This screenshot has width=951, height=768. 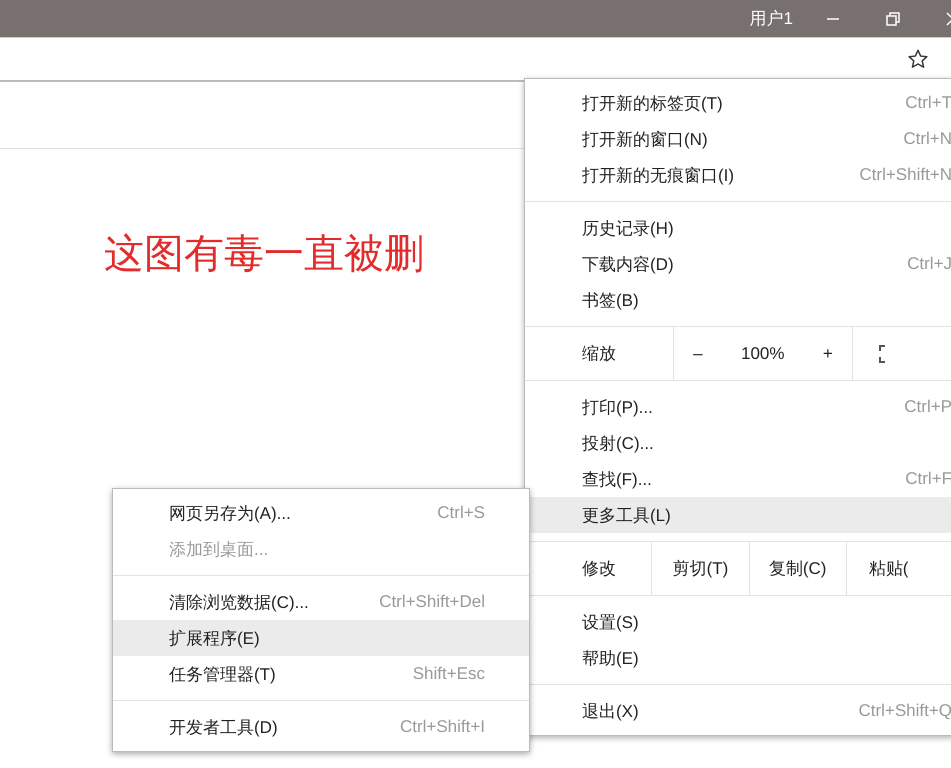 I want to click on menu-item: 开发者工具(D) Ctrl+Shift+I, so click(x=321, y=727).